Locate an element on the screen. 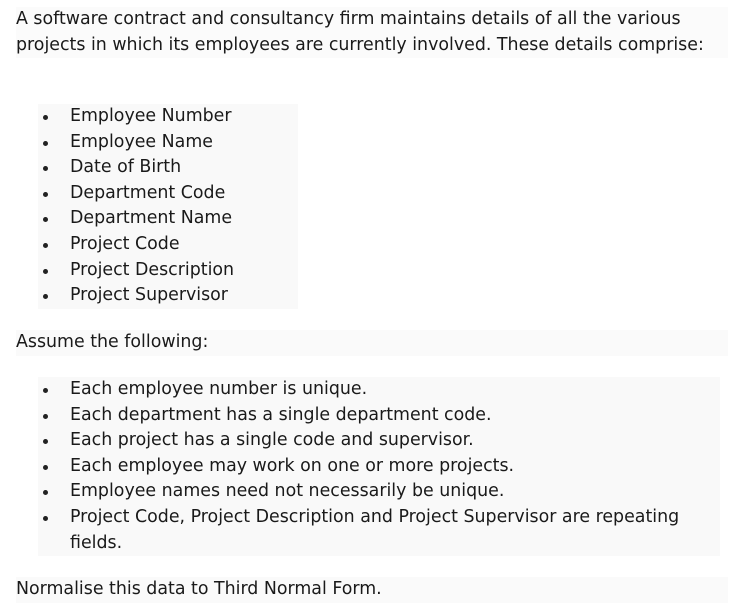 This screenshot has width=741, height=613. list-item: Project Supervisor is located at coordinates (168, 296).